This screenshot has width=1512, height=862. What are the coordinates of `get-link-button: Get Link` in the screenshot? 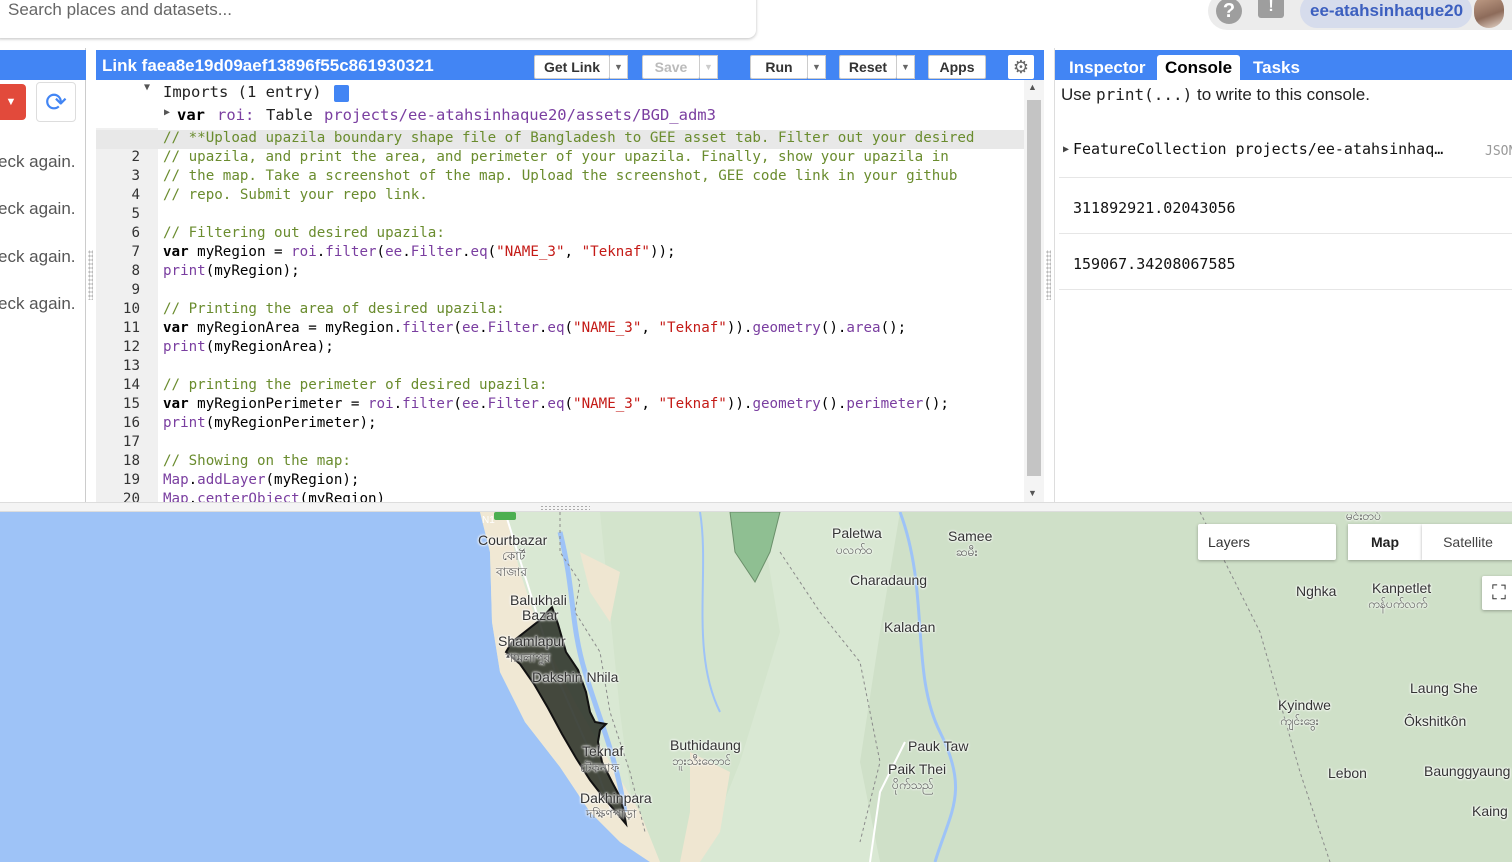 It's located at (572, 67).